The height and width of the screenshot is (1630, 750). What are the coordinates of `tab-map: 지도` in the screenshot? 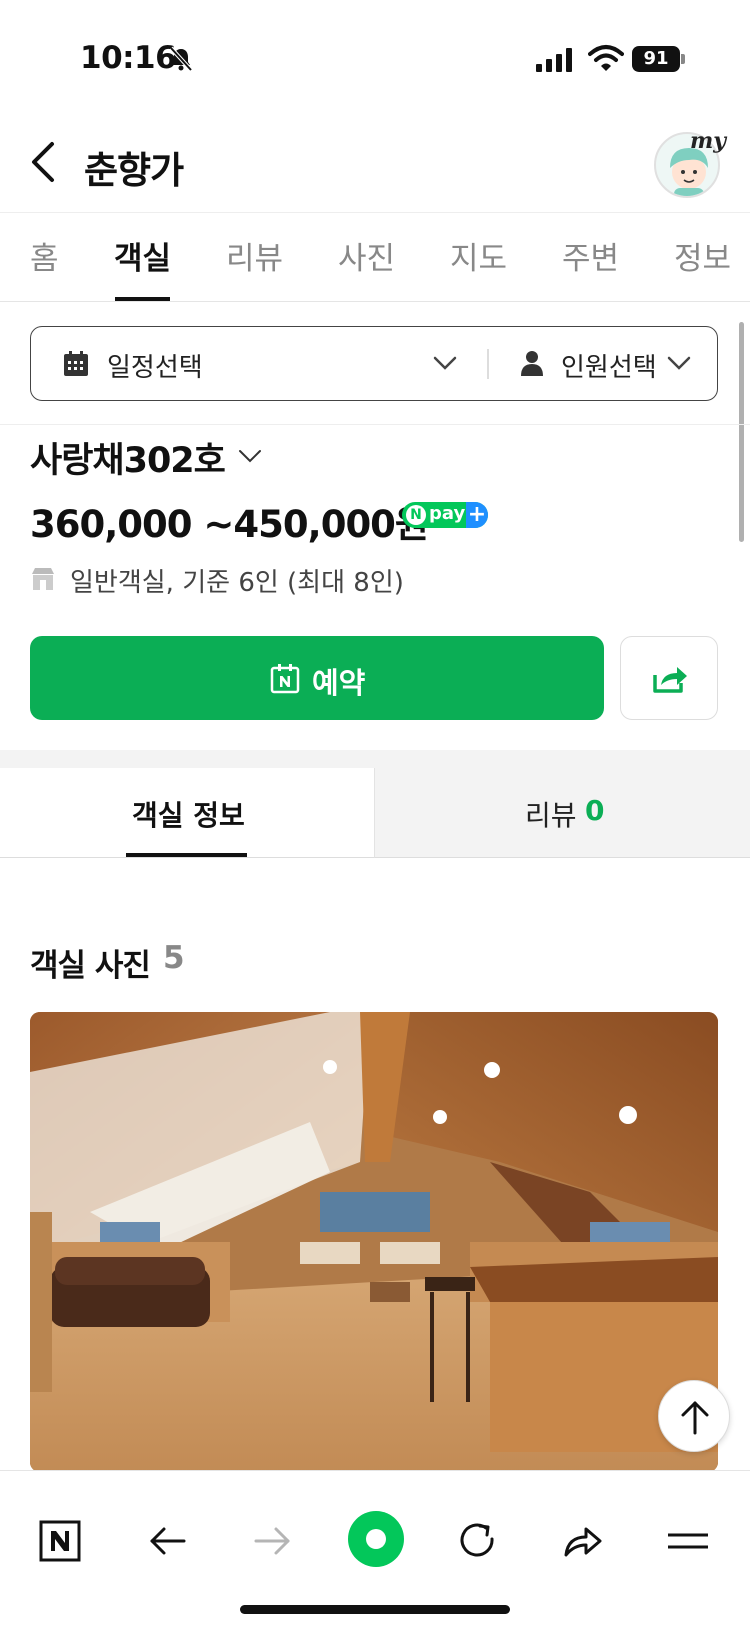 It's located at (478, 255).